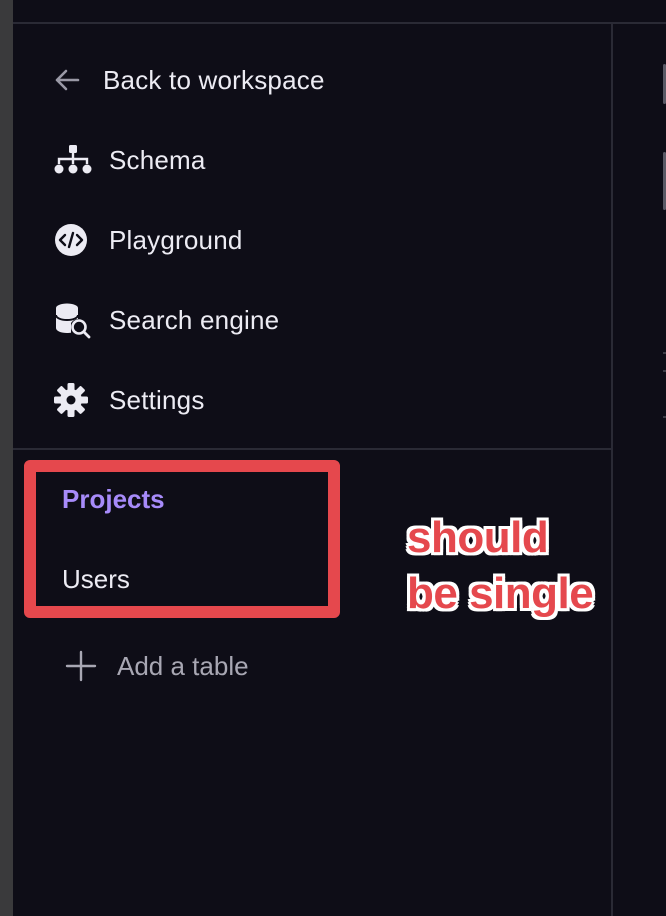 This screenshot has height=916, width=666. I want to click on sidebar-item-label: Search engine, so click(194, 319).